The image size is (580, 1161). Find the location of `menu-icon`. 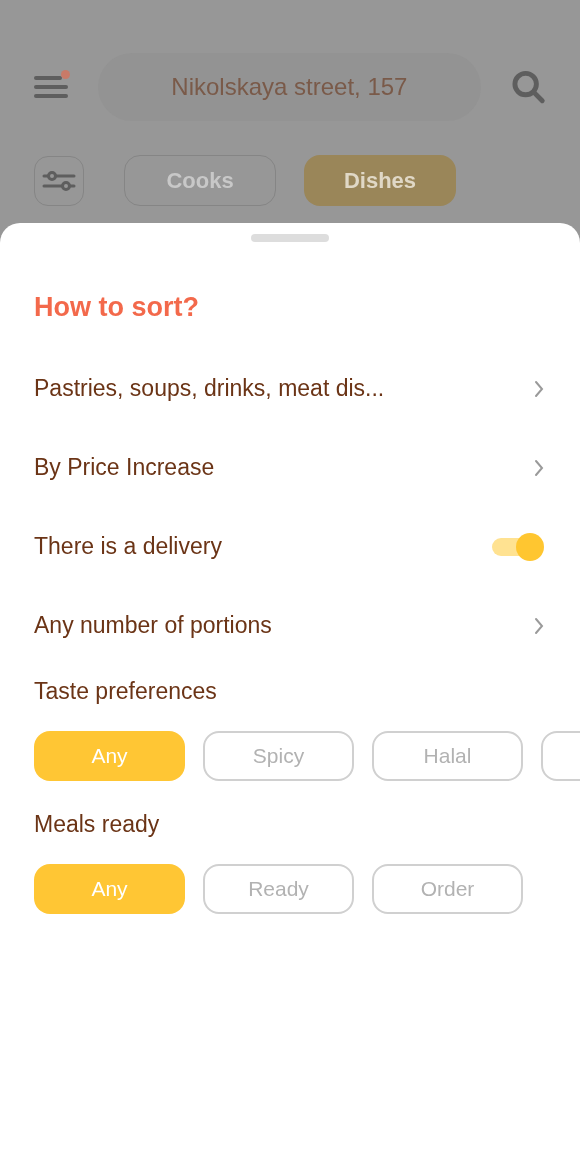

menu-icon is located at coordinates (51, 87).